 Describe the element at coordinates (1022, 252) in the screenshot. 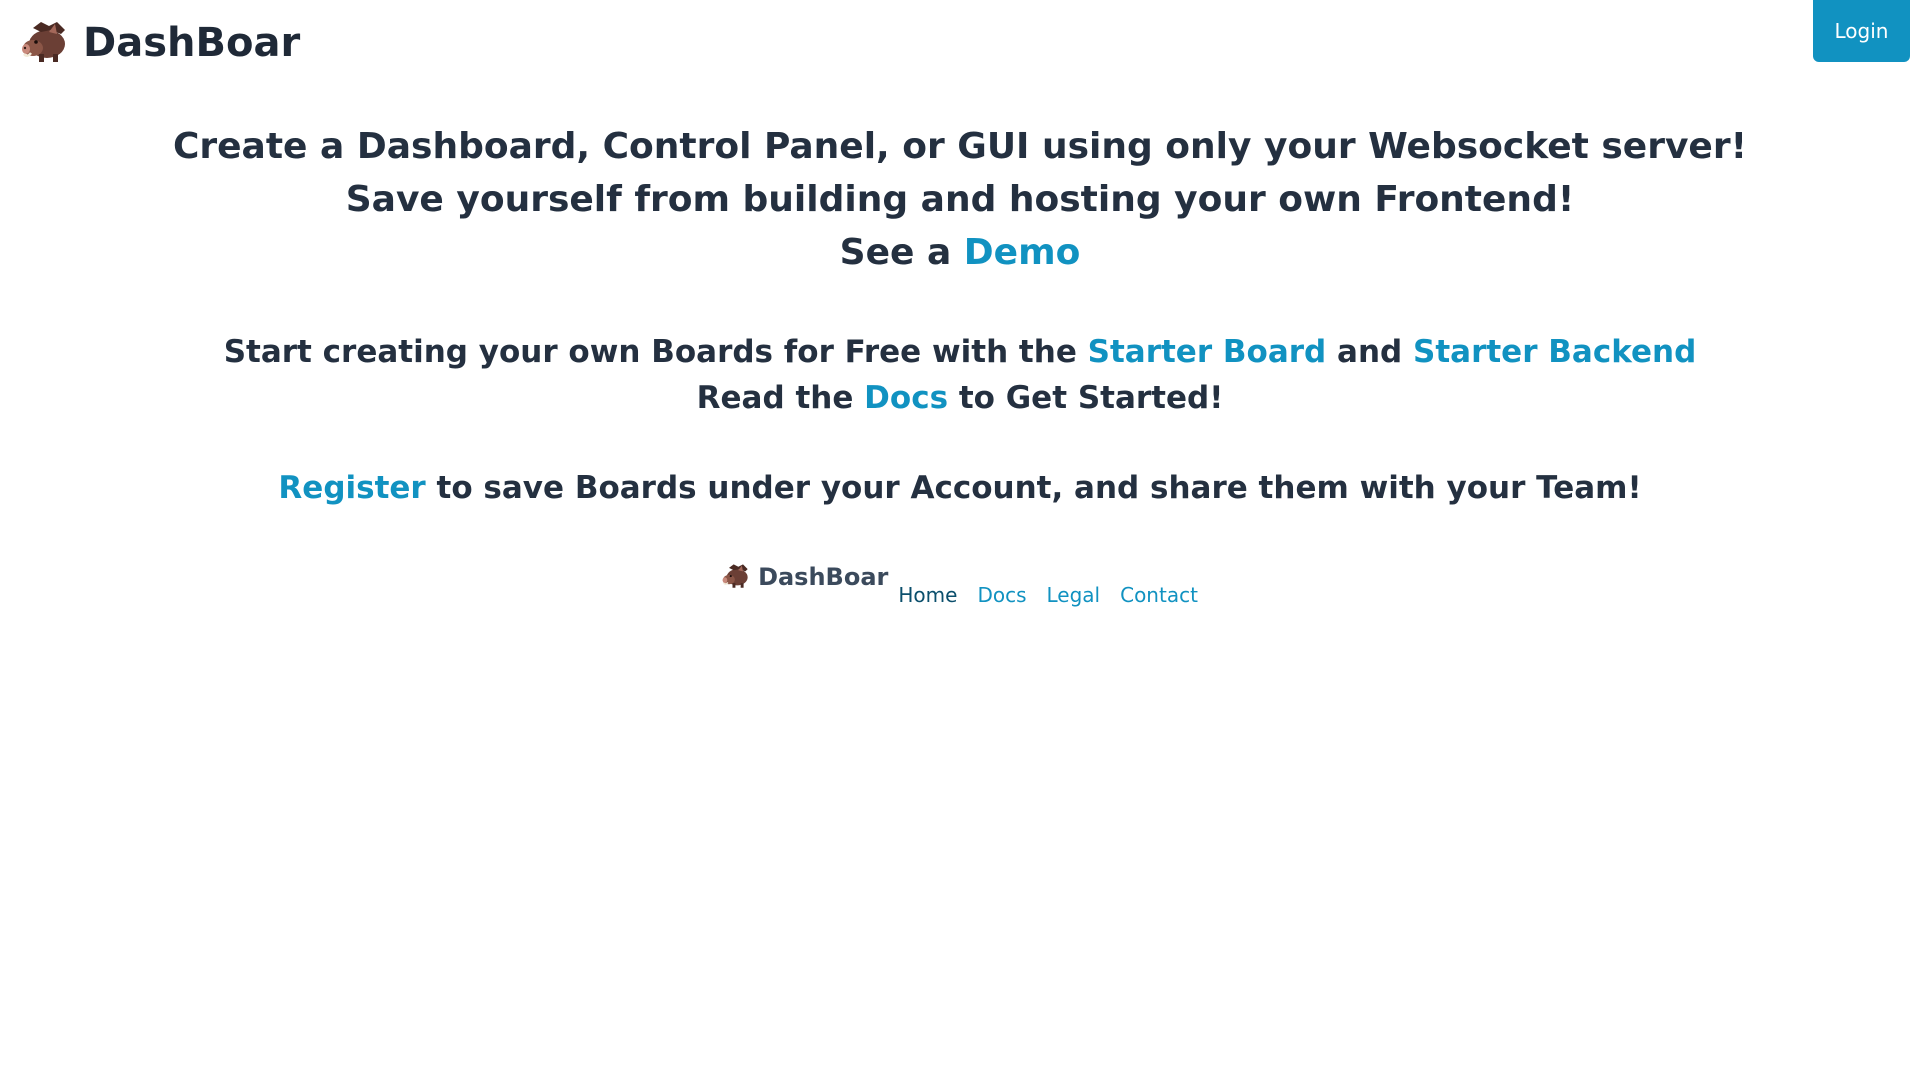

I see `demo-link: Demo` at that location.